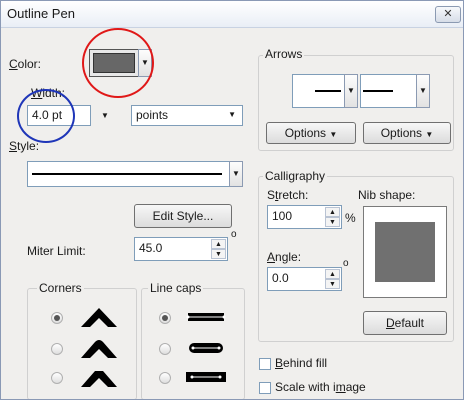 The image size is (464, 400). Describe the element at coordinates (378, 91) in the screenshot. I see `end-arrow-line` at that location.